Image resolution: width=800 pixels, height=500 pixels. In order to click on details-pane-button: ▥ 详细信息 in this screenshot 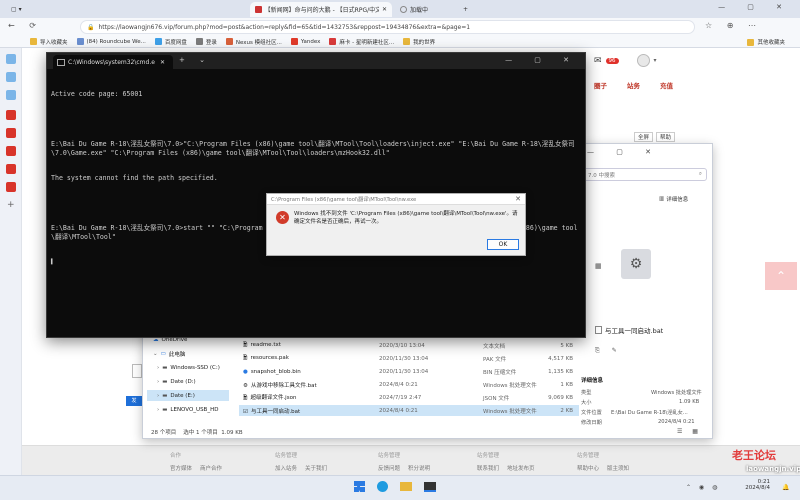, I will do `click(673, 199)`.